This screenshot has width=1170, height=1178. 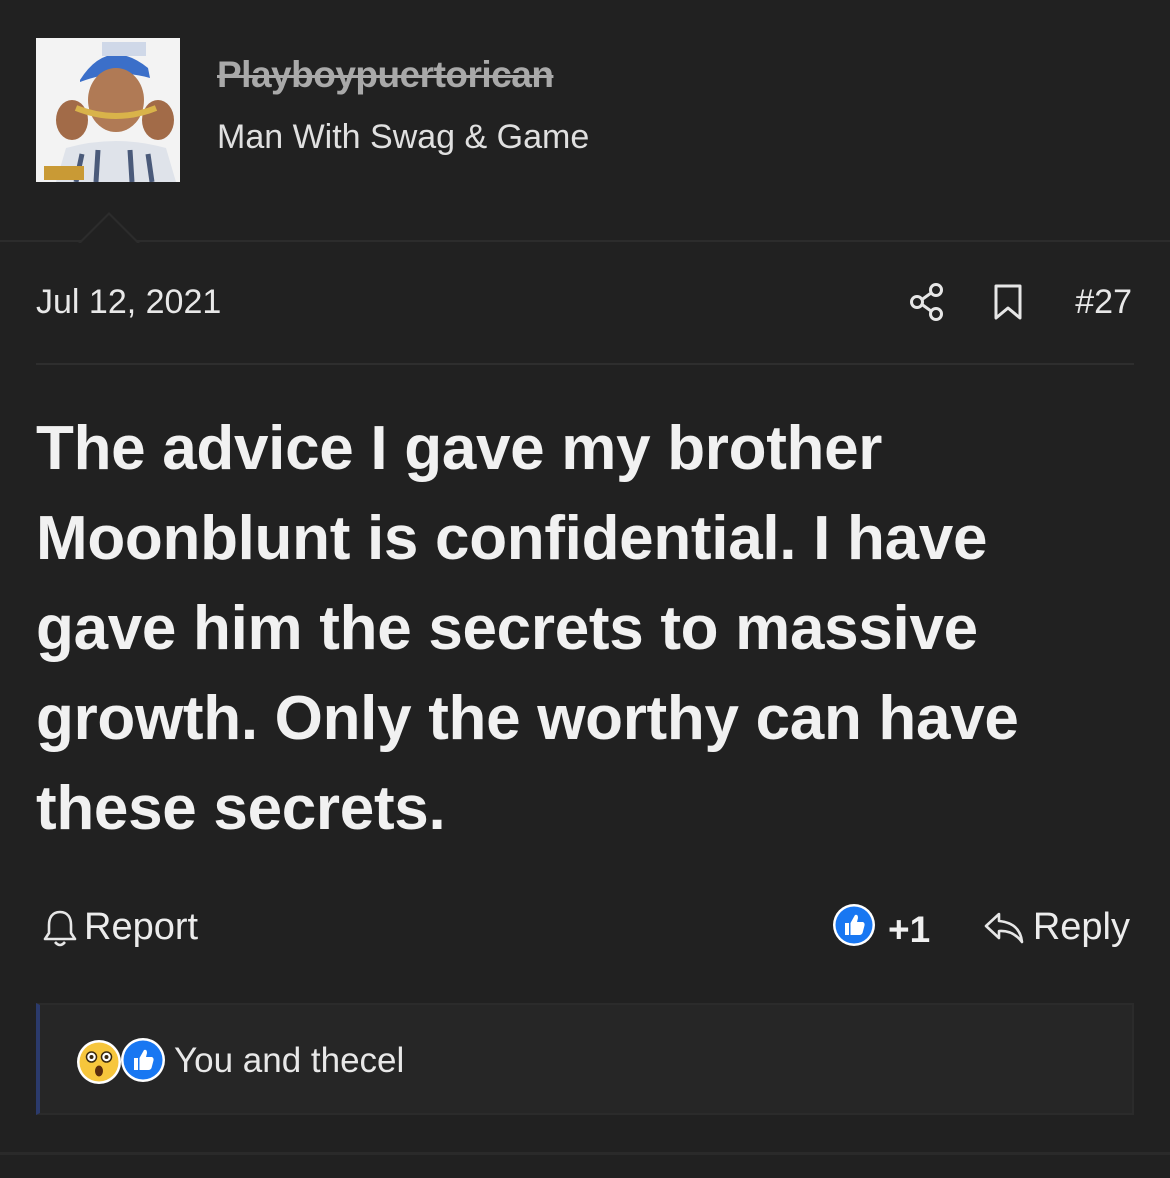 I want to click on user-avatar-photo-icon, so click(x=108, y=110).